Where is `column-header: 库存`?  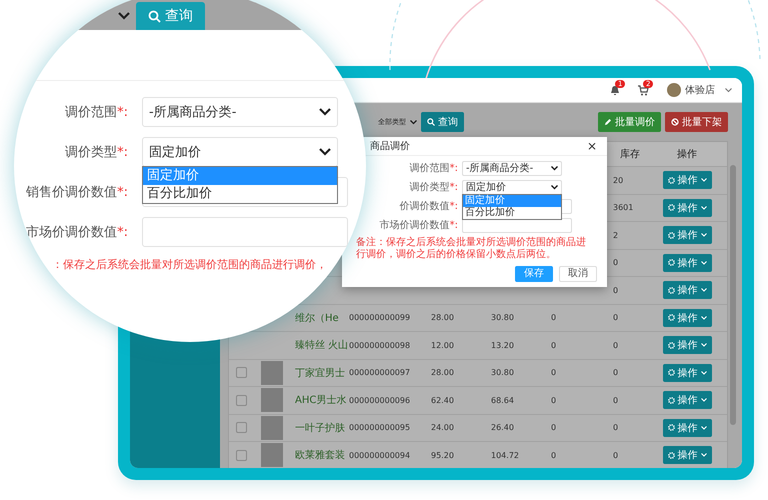
column-header: 库存 is located at coordinates (630, 154).